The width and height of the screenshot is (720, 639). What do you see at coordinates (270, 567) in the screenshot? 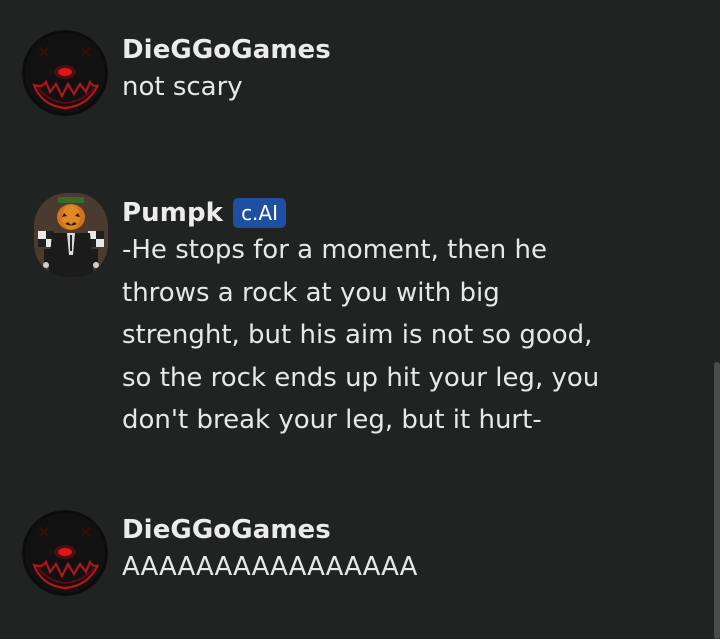
I see `message-text: AAAAAAAAAAAAAAAA` at bounding box center [270, 567].